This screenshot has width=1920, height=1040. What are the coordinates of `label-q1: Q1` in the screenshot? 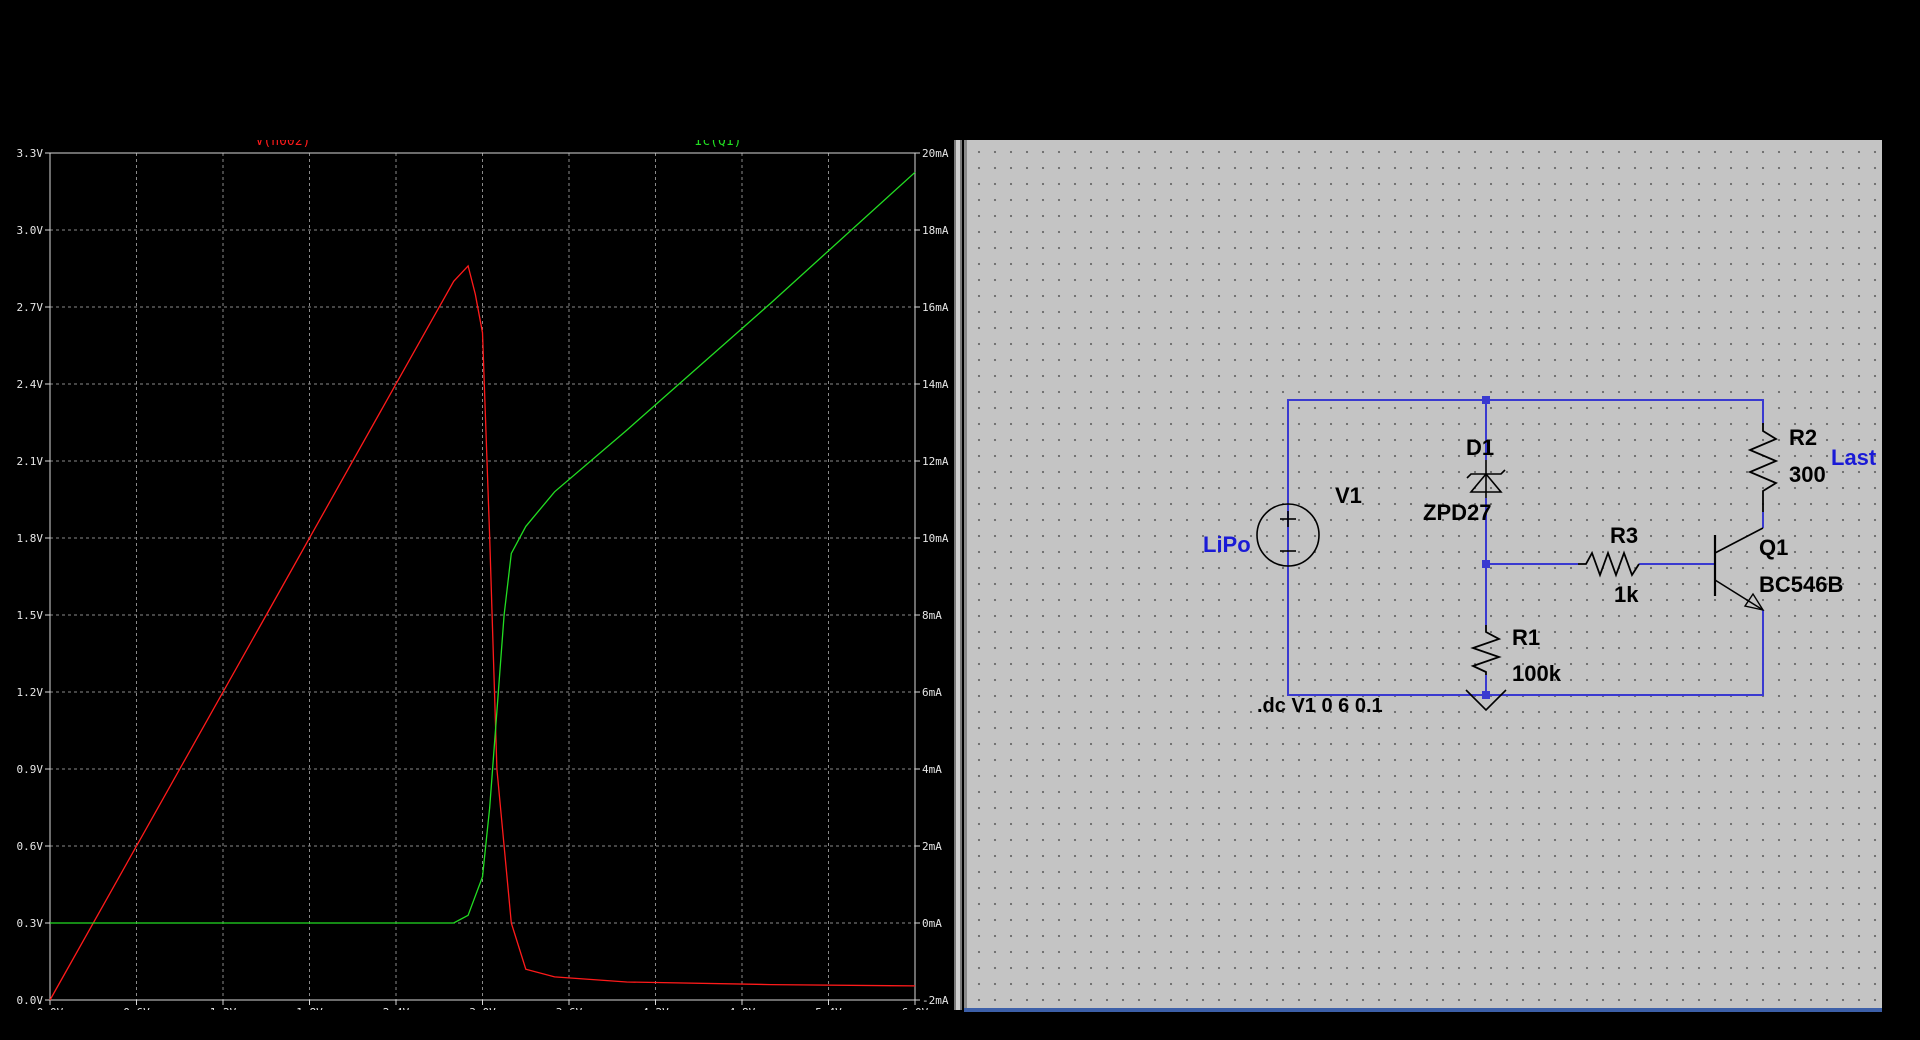 It's located at (1773, 547).